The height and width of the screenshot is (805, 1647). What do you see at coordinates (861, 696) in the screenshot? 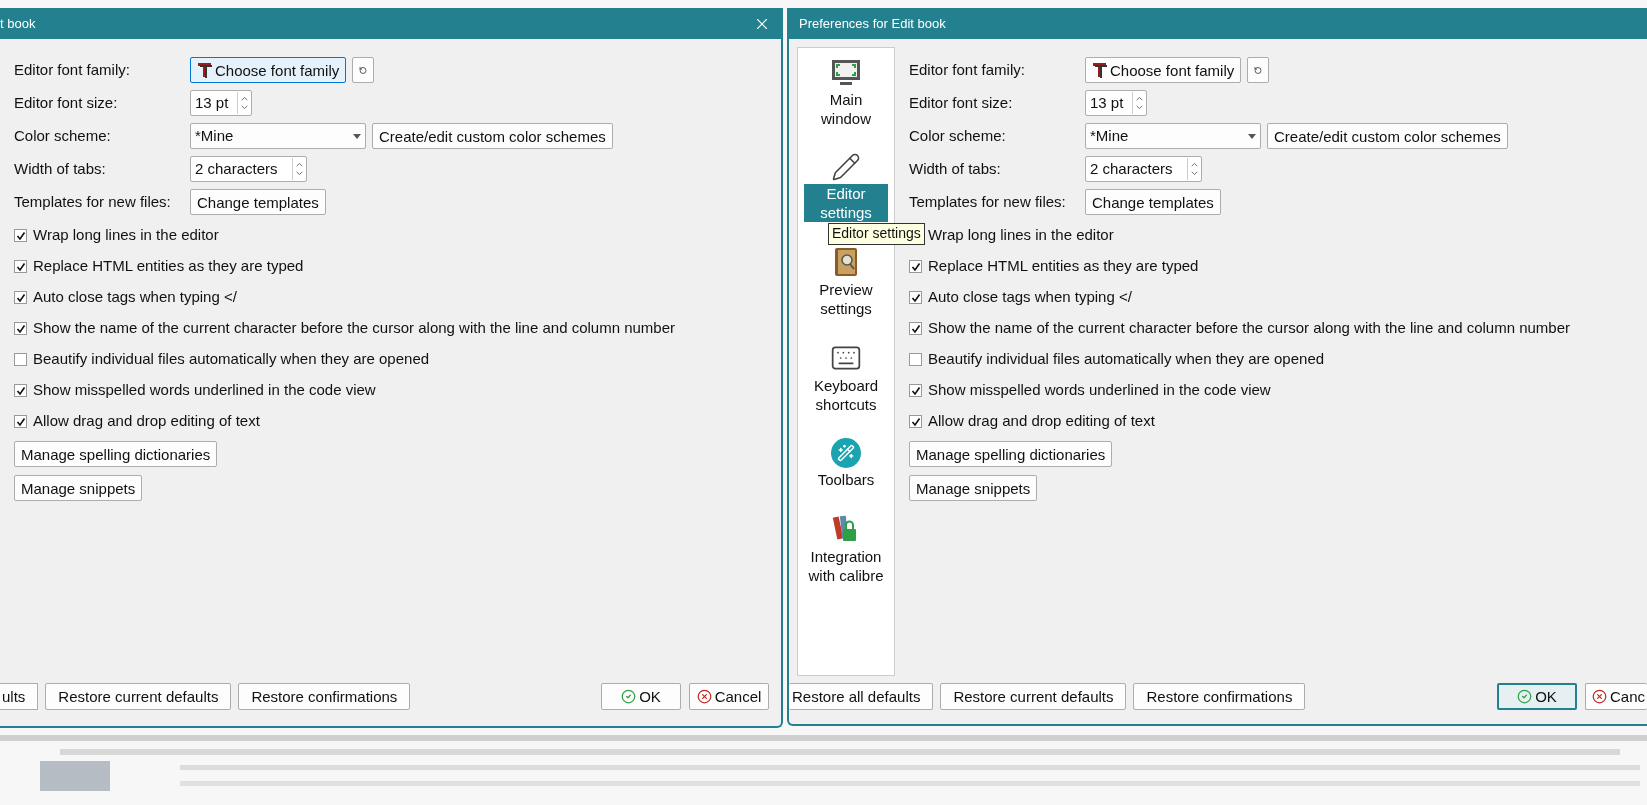
I see `restore-button: Restore all defaults` at bounding box center [861, 696].